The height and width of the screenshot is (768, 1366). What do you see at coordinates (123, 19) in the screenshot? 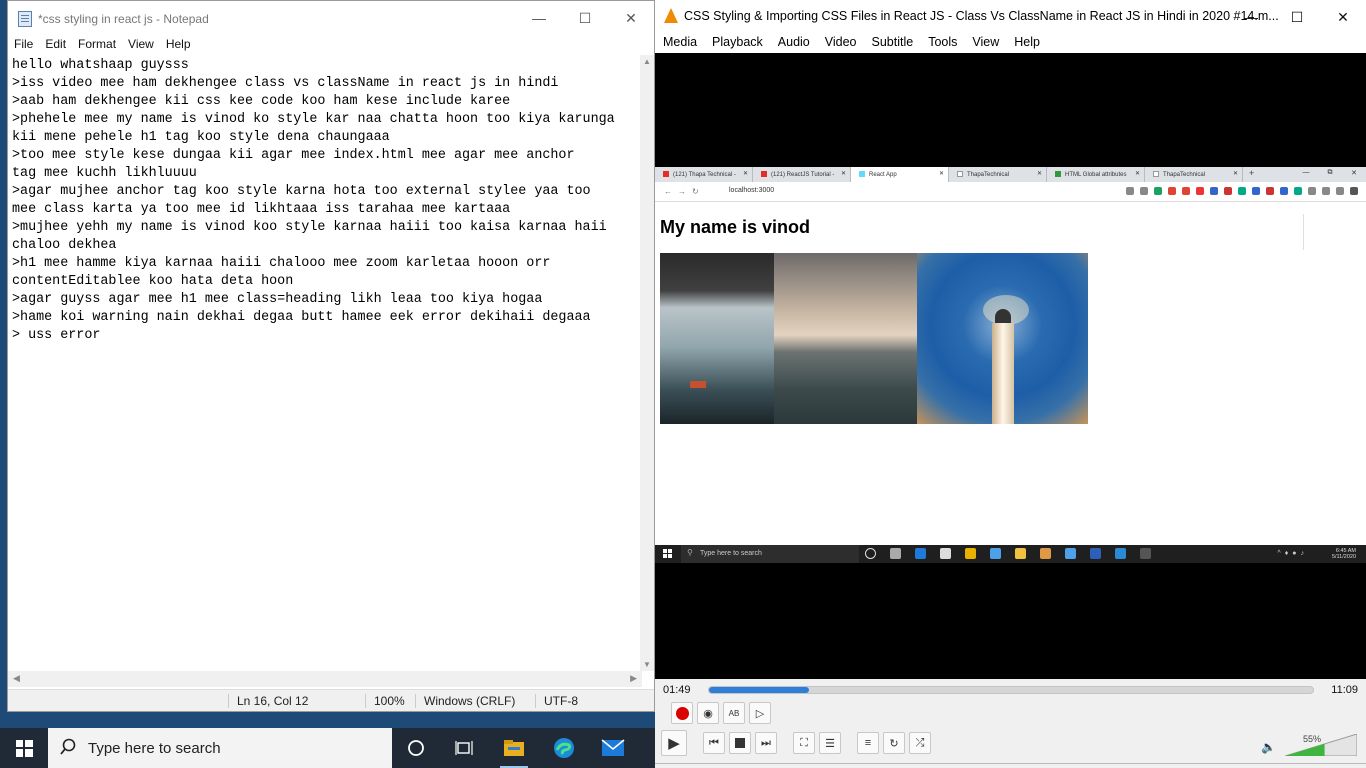
I see `notepad-title: *css styling in react js - Notepad` at bounding box center [123, 19].